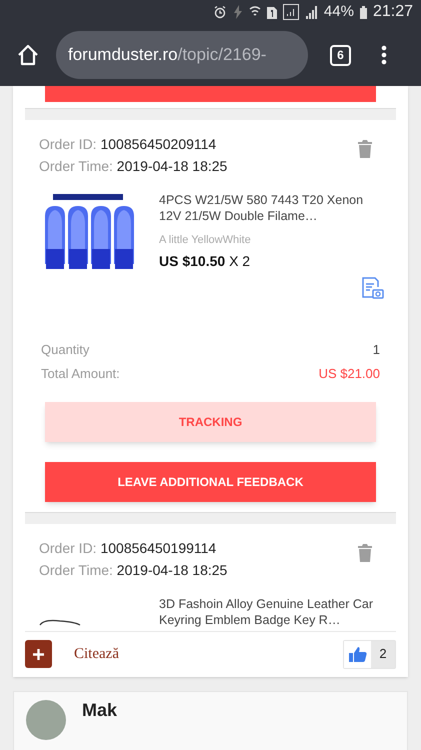 The image size is (421, 750). What do you see at coordinates (60, 622) in the screenshot?
I see `keyring-drawing` at bounding box center [60, 622].